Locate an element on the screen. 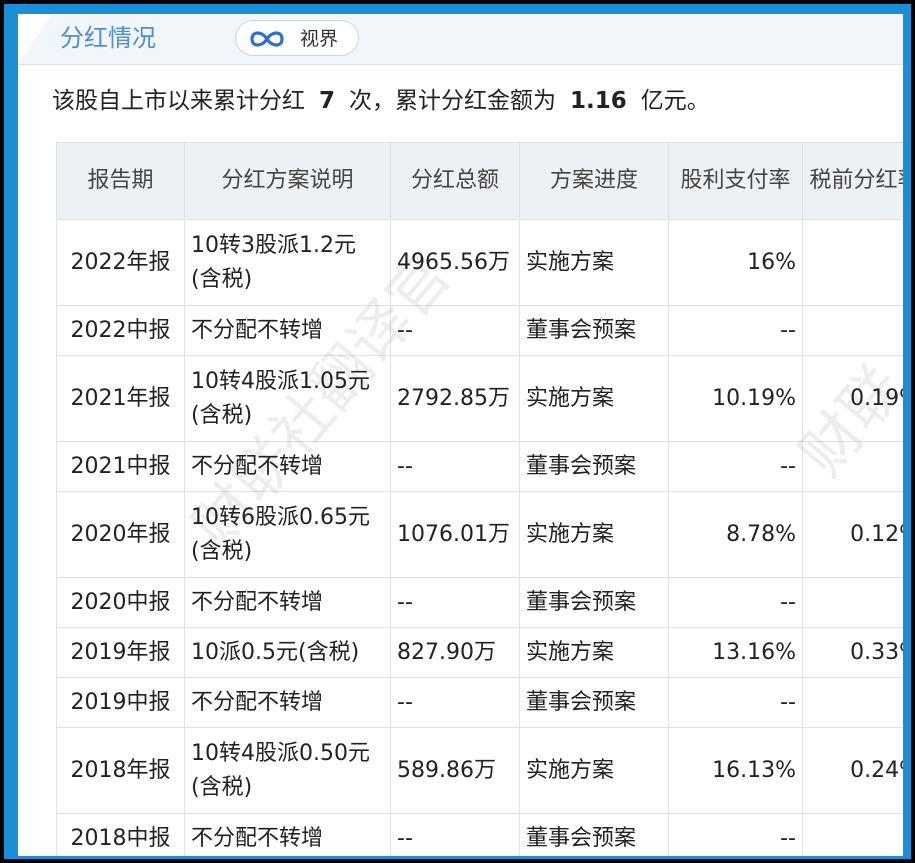 This screenshot has width=915, height=863. cell-total: 1076.01万 is located at coordinates (455, 534).